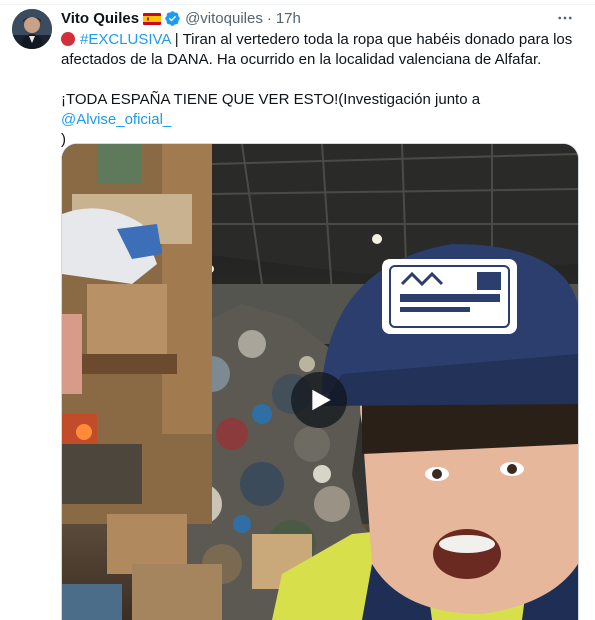 Image resolution: width=595 pixels, height=620 pixels. Describe the element at coordinates (172, 18) in the screenshot. I see `verified-badge-icon` at that location.